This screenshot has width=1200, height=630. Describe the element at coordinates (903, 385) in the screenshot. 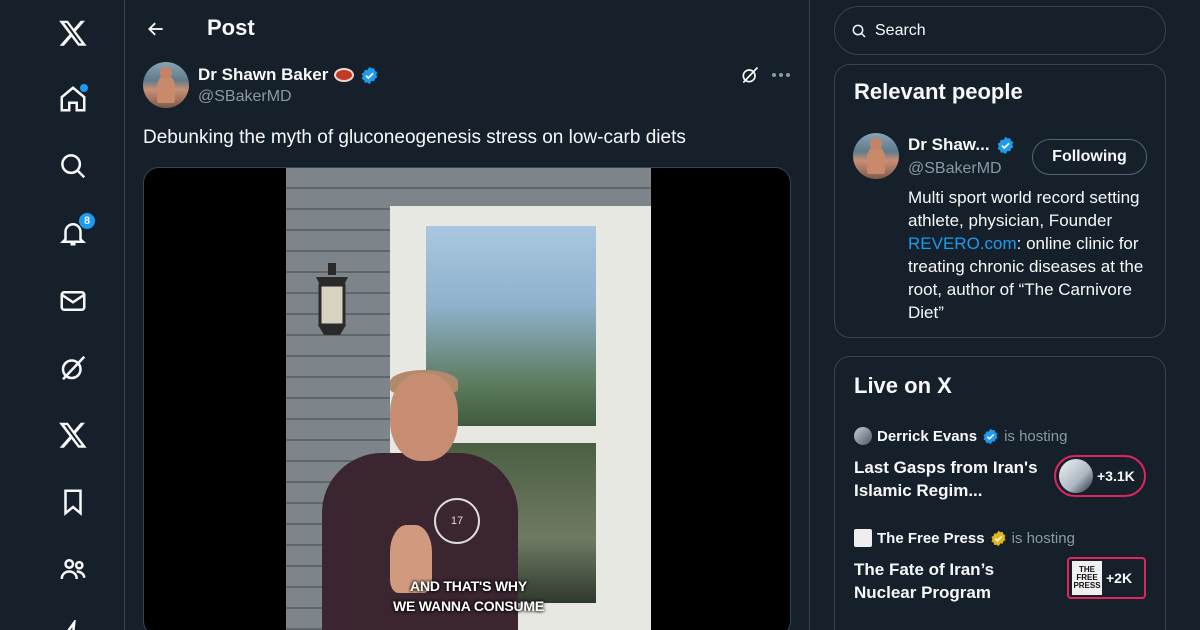

I see `live-title: Live on X` at that location.